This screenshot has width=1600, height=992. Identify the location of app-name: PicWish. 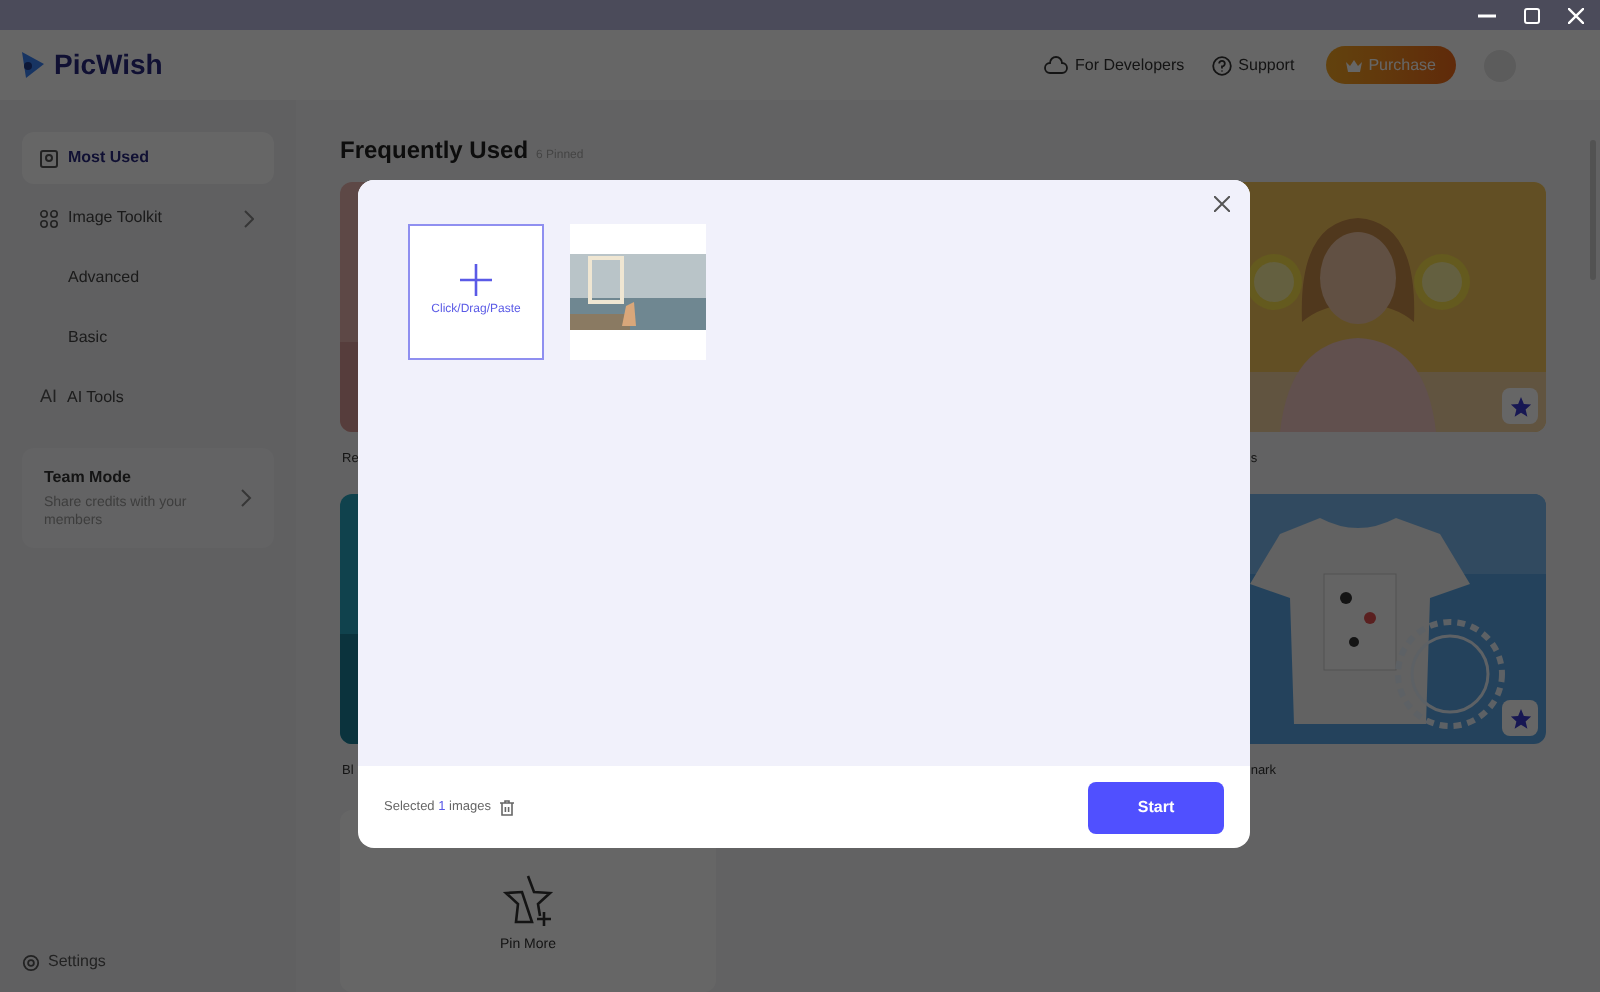
(108, 65).